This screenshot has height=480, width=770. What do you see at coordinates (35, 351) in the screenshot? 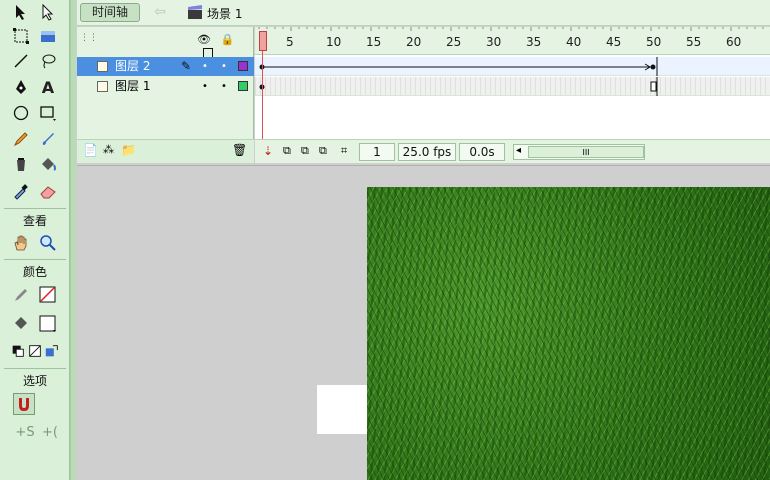
I see `no-color-icon` at bounding box center [35, 351].